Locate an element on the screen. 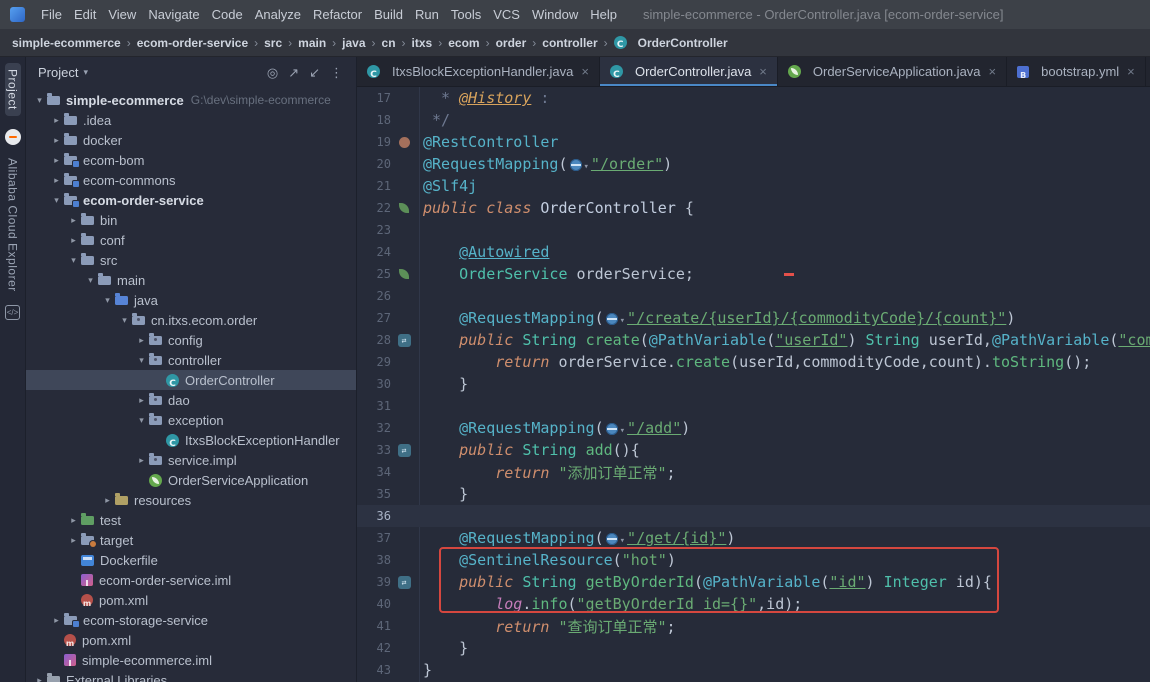  menu-help: Help is located at coordinates (603, 14).